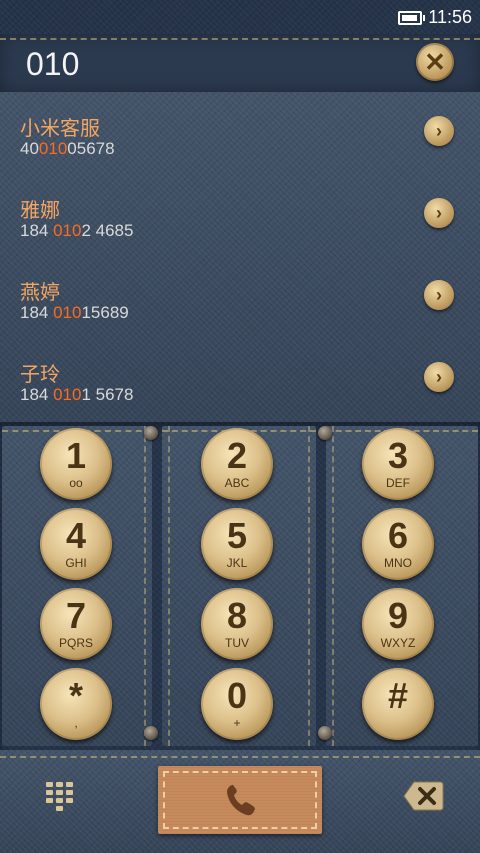  Describe the element at coordinates (398, 464) in the screenshot. I see `key-3: 3 DEF` at that location.